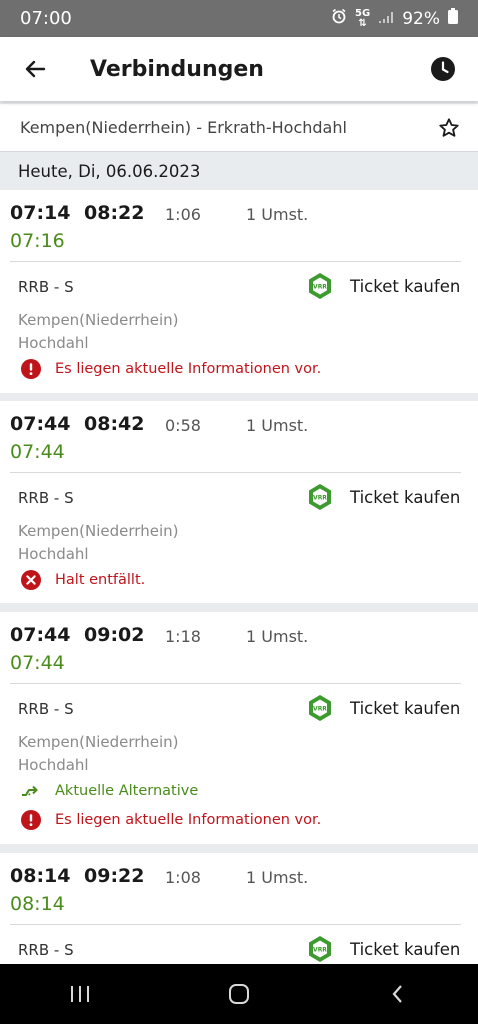 The height and width of the screenshot is (1024, 478). I want to click on system-back-button, so click(398, 994).